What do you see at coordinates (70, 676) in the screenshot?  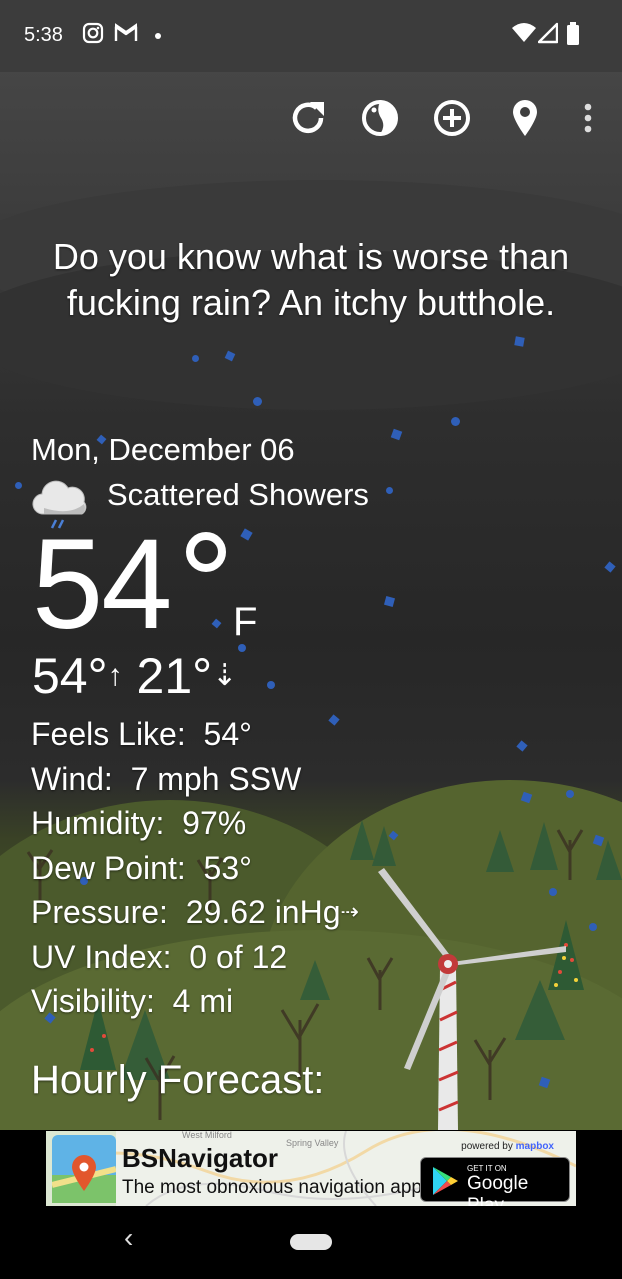 I see `high-temperature: 54°` at bounding box center [70, 676].